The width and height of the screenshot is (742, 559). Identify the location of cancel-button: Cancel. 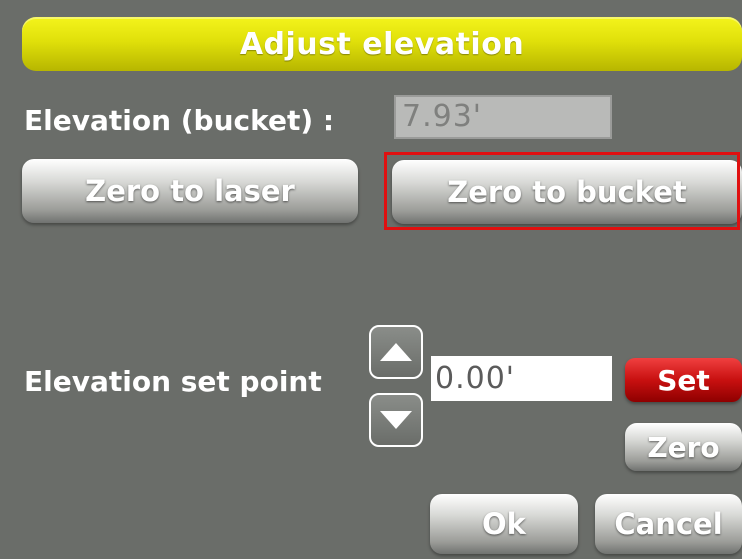
(668, 524).